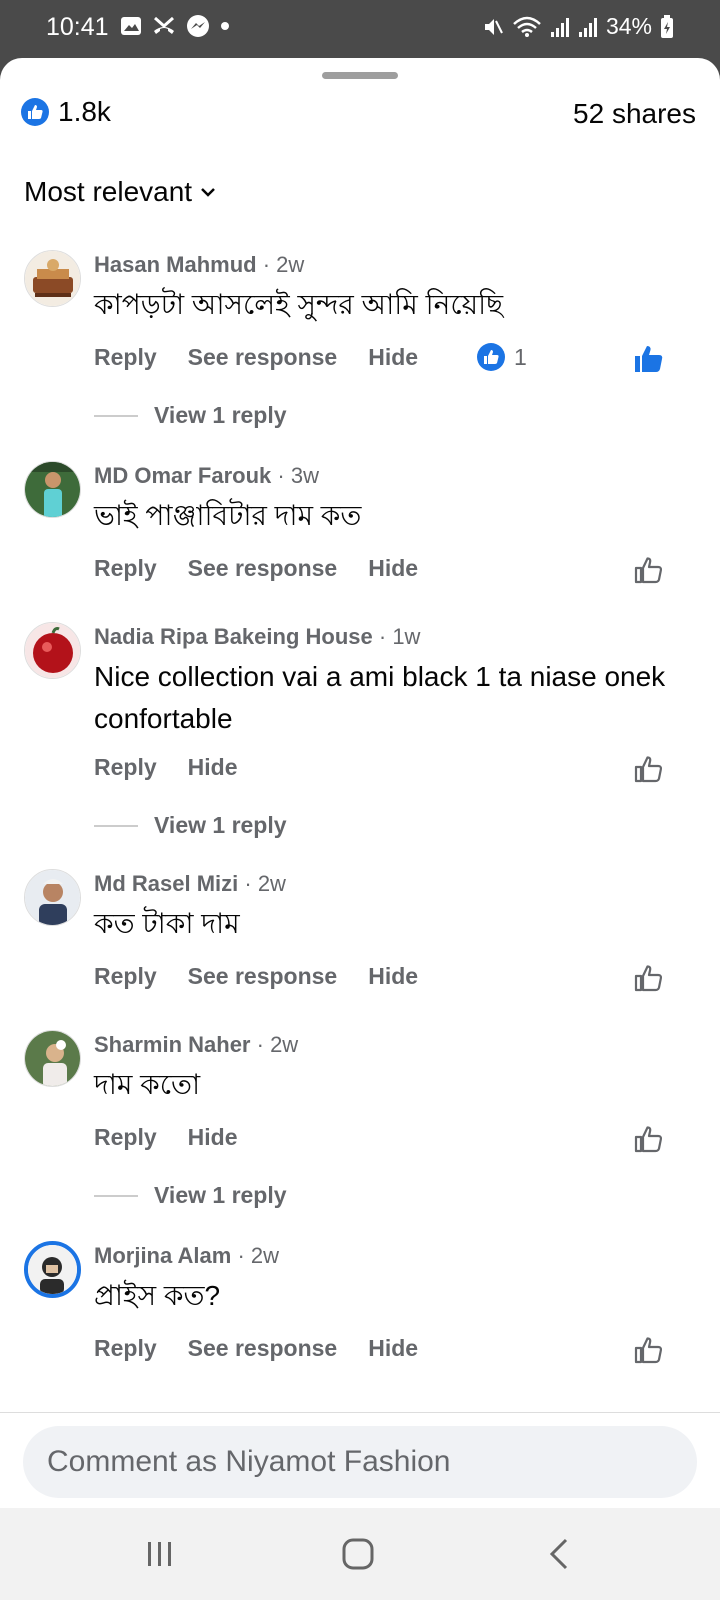 The height and width of the screenshot is (1600, 720). What do you see at coordinates (182, 475) in the screenshot?
I see `comment-author: MD Omar Farouk` at bounding box center [182, 475].